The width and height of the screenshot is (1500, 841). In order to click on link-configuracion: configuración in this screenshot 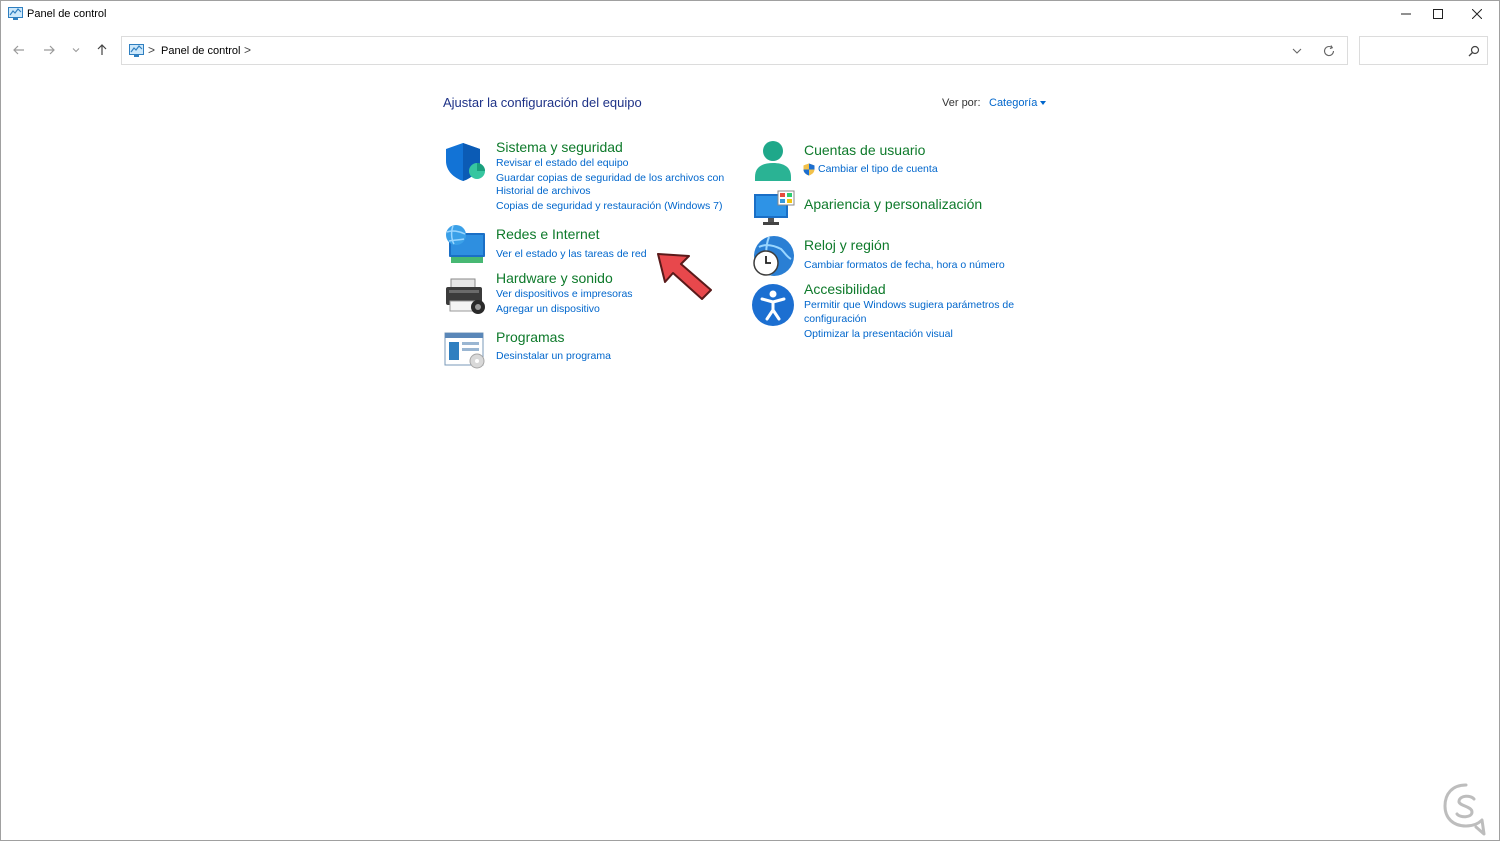, I will do `click(835, 319)`.